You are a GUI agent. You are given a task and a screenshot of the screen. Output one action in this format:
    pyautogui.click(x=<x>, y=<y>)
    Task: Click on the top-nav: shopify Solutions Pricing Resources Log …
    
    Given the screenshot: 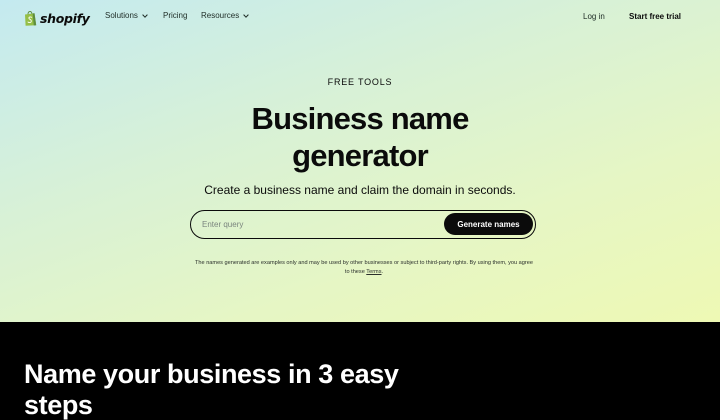 What is the action you would take?
    pyautogui.click(x=360, y=18)
    